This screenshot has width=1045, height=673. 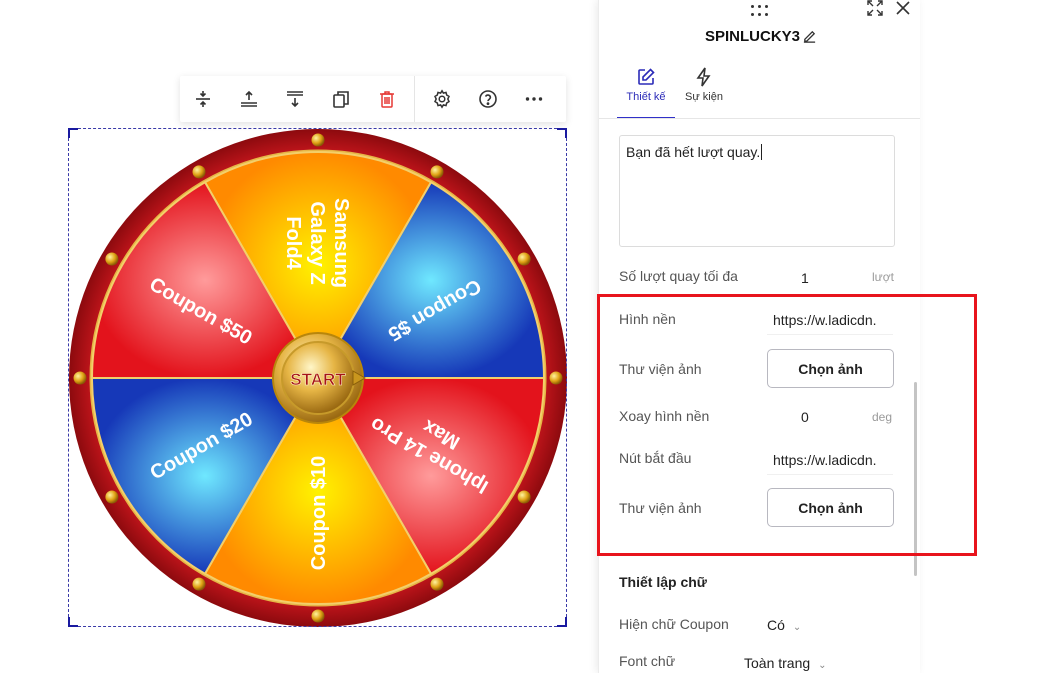 What do you see at coordinates (805, 417) in the screenshot?
I see `rotate-background-input: 0` at bounding box center [805, 417].